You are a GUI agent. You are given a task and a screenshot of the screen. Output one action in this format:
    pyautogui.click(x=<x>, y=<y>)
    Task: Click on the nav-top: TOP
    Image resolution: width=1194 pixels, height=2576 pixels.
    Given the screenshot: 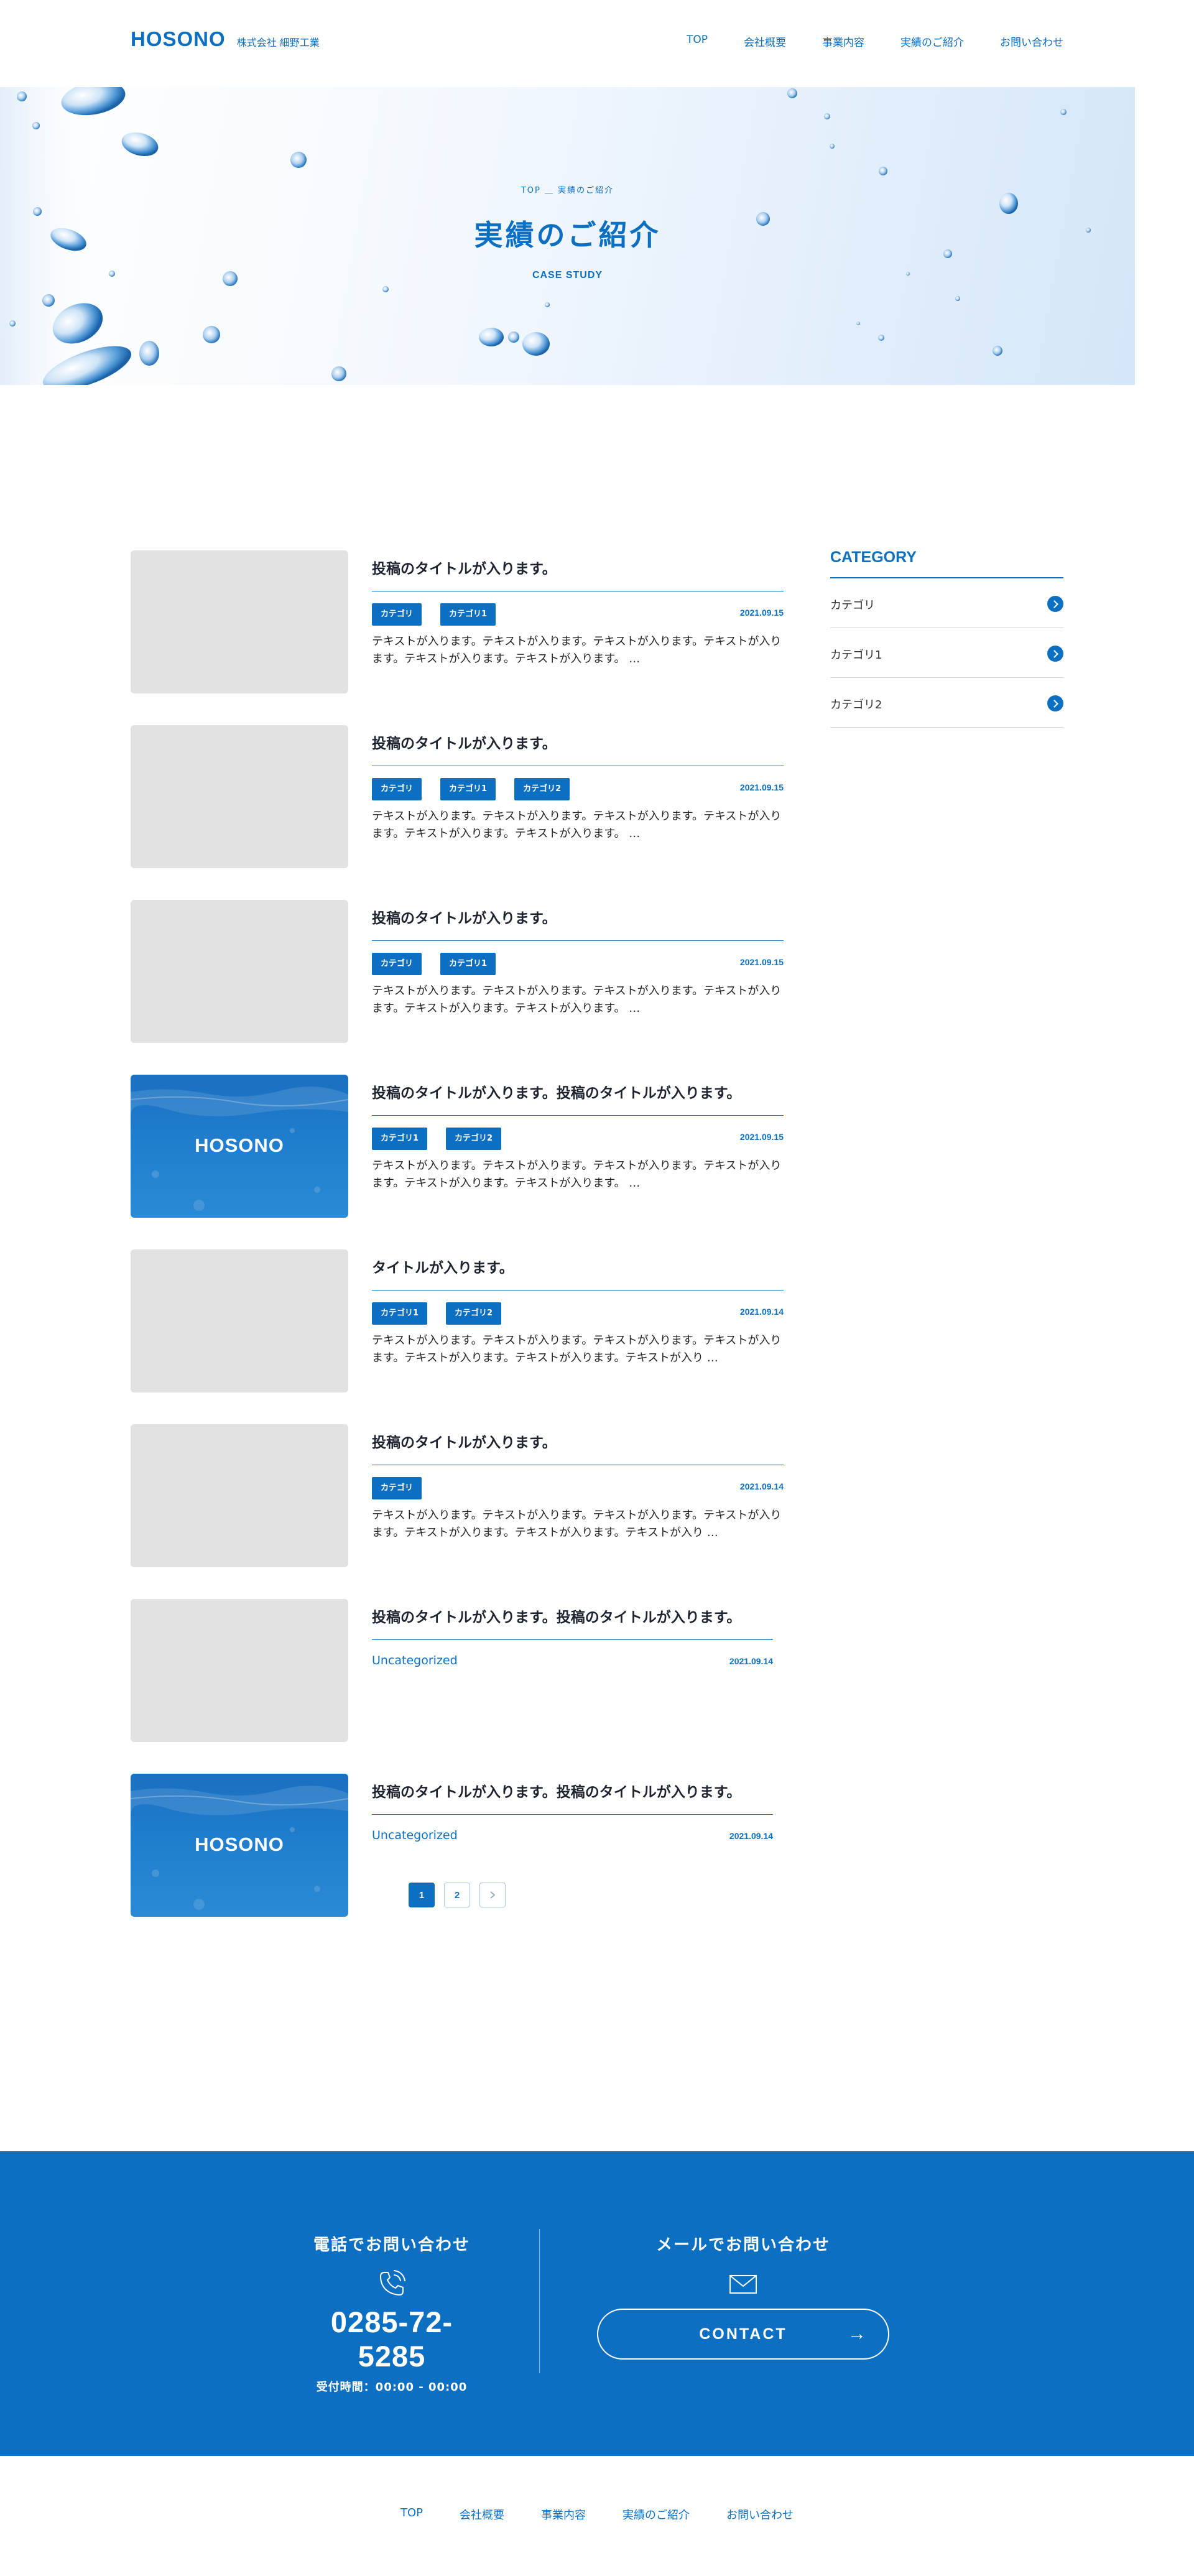 What is the action you would take?
    pyautogui.click(x=697, y=41)
    